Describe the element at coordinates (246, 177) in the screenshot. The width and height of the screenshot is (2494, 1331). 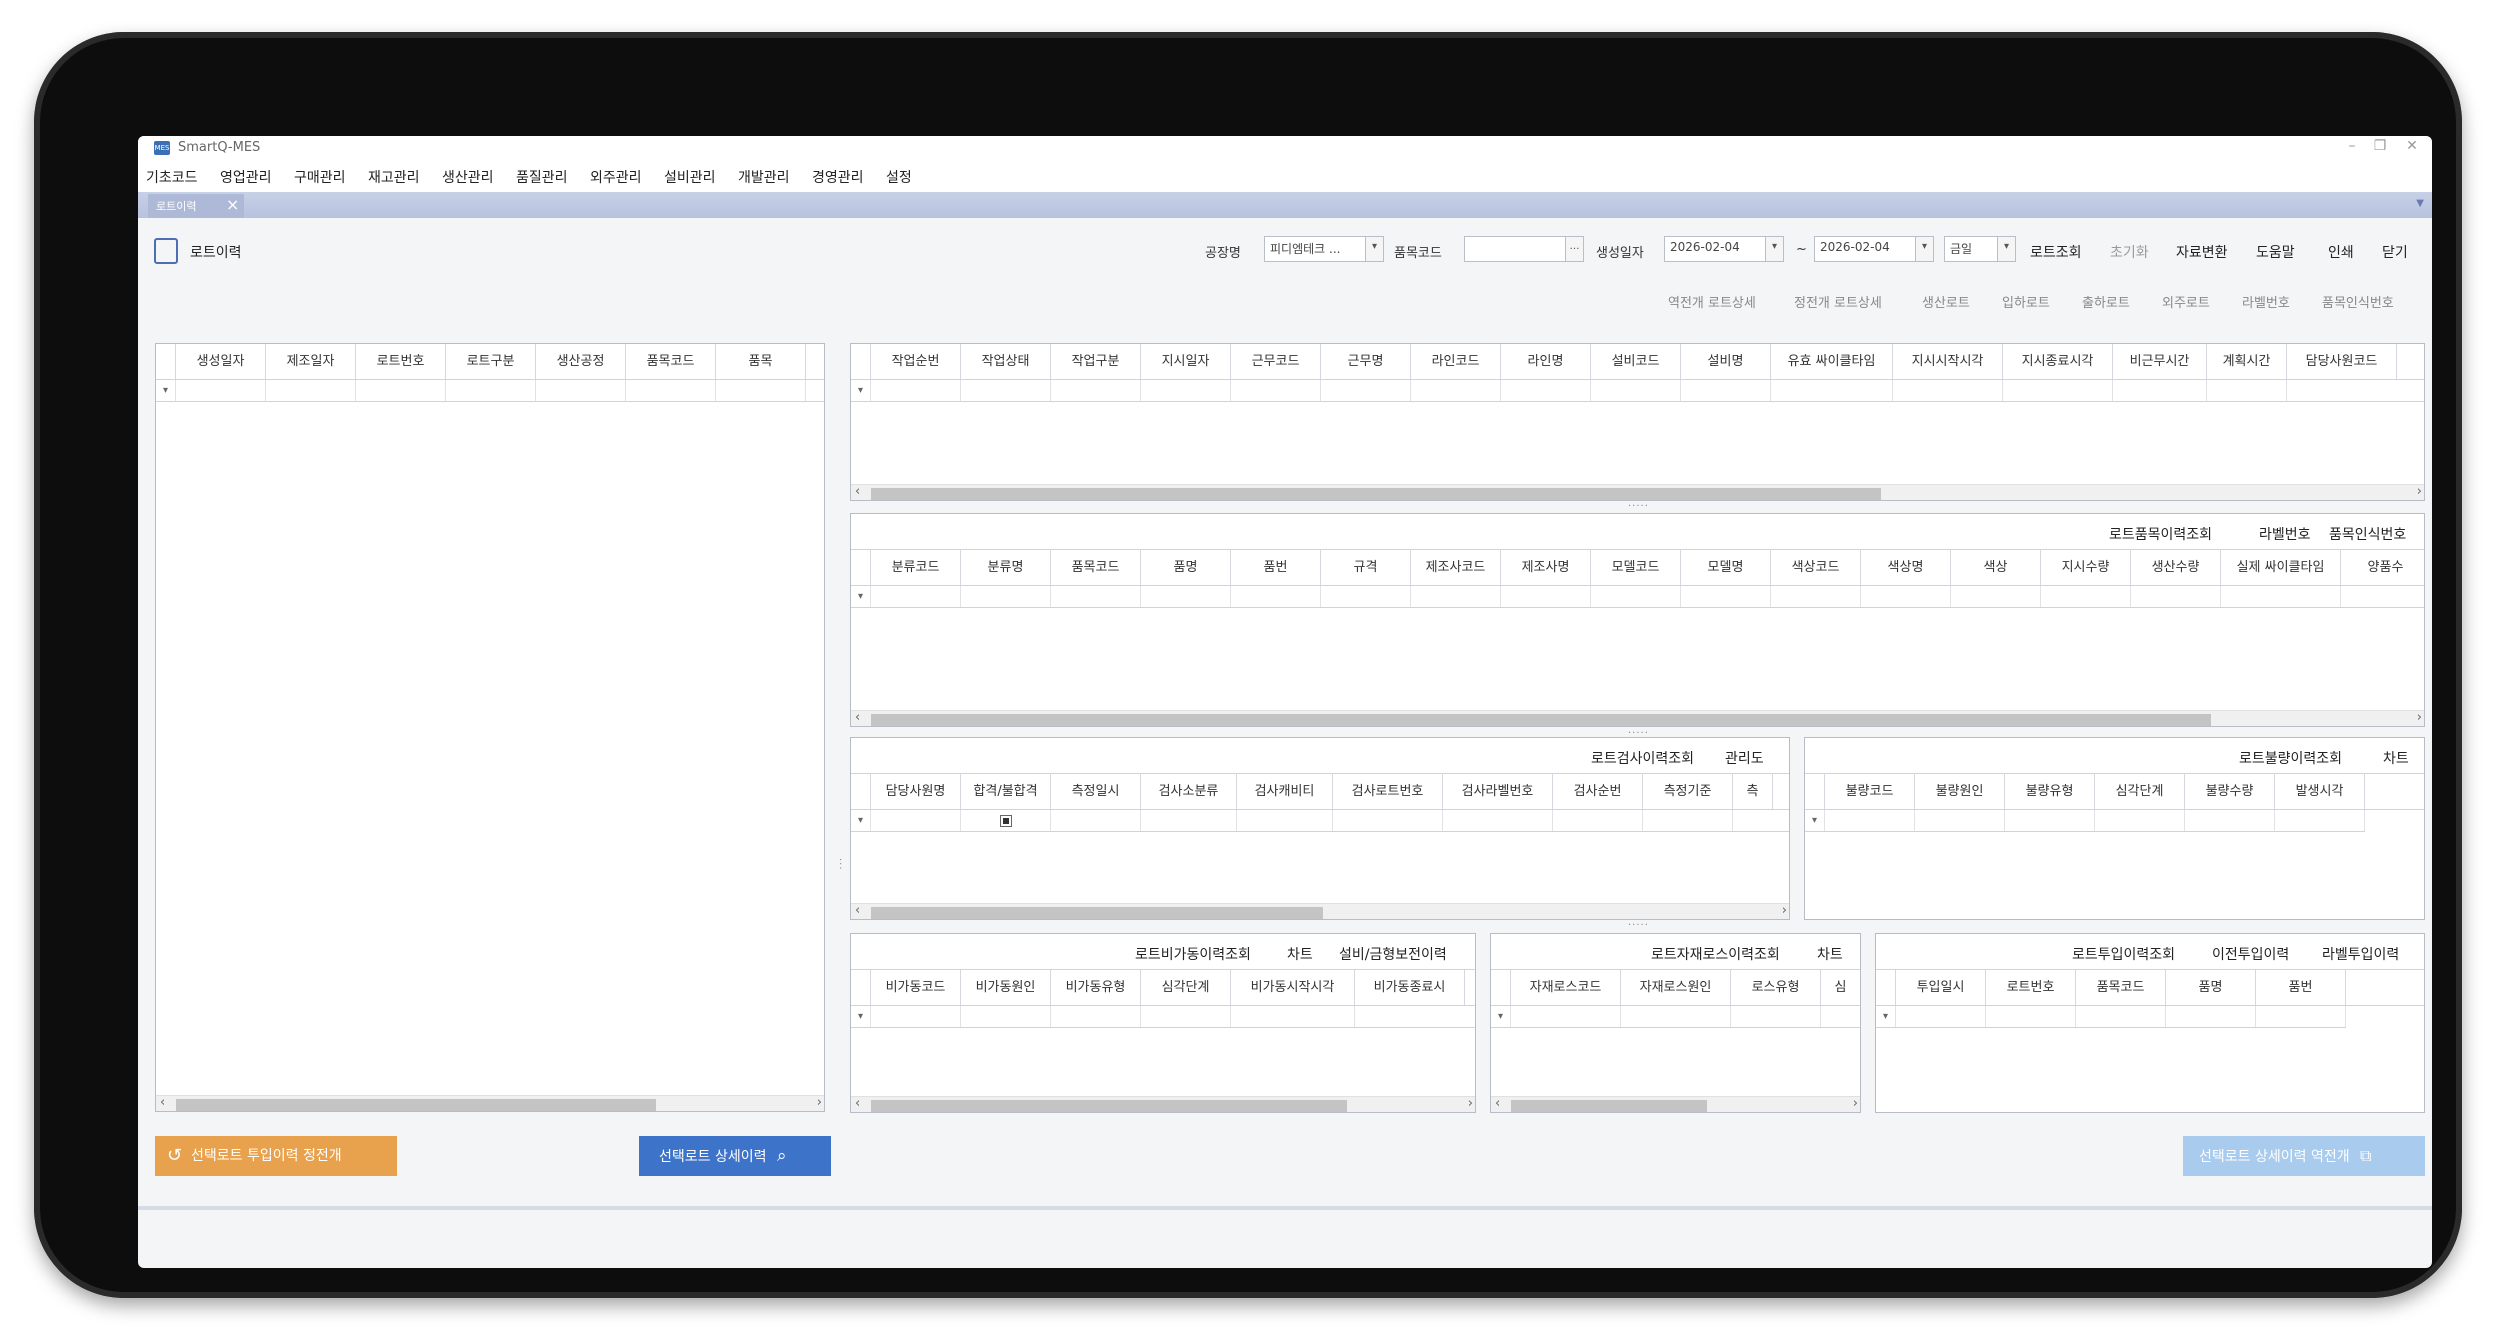
I see `menu-sales: 영업관리` at that location.